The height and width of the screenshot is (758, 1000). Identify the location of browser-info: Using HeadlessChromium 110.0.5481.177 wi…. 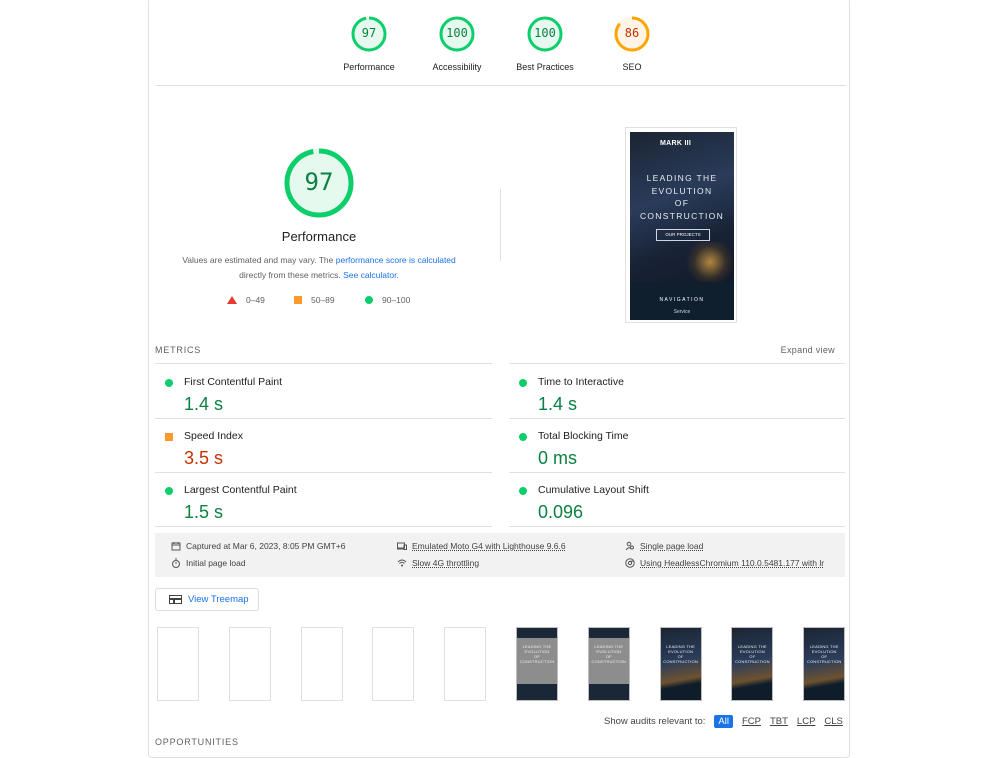
(724, 563).